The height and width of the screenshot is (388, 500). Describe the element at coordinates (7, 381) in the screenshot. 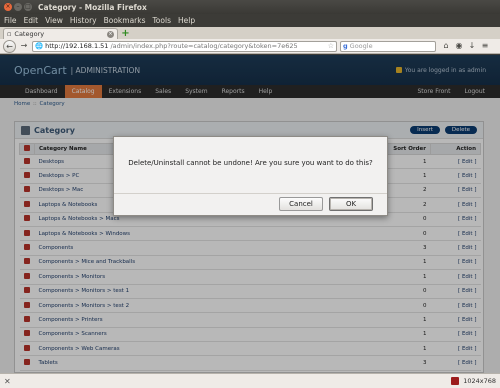

I see `close-status-icon: ✕` at that location.